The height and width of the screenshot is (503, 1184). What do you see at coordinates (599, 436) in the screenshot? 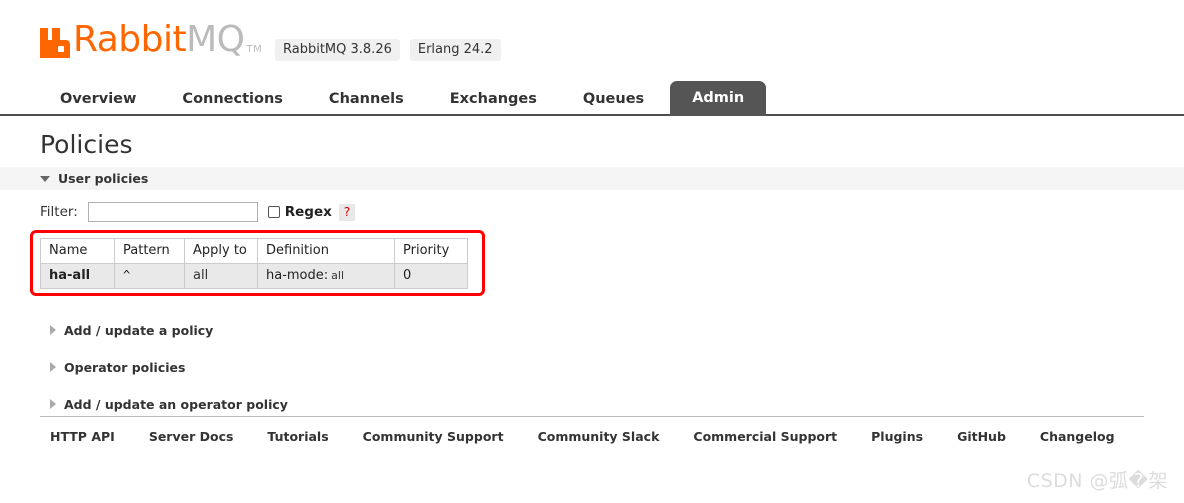
I see `footer-link-community-slack: Community Slack` at bounding box center [599, 436].